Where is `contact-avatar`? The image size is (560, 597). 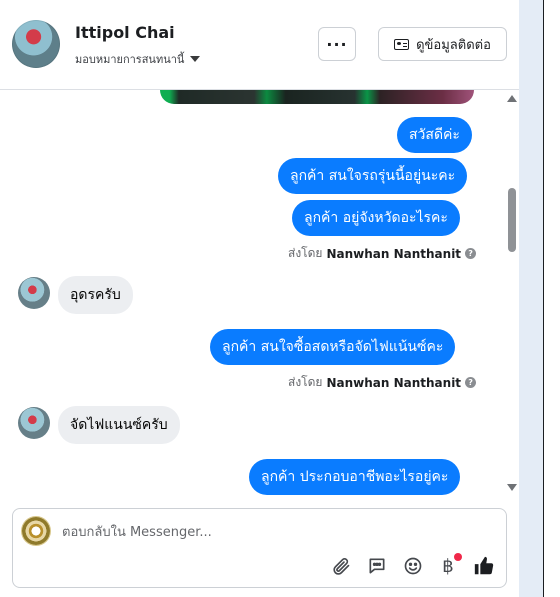 contact-avatar is located at coordinates (36, 44).